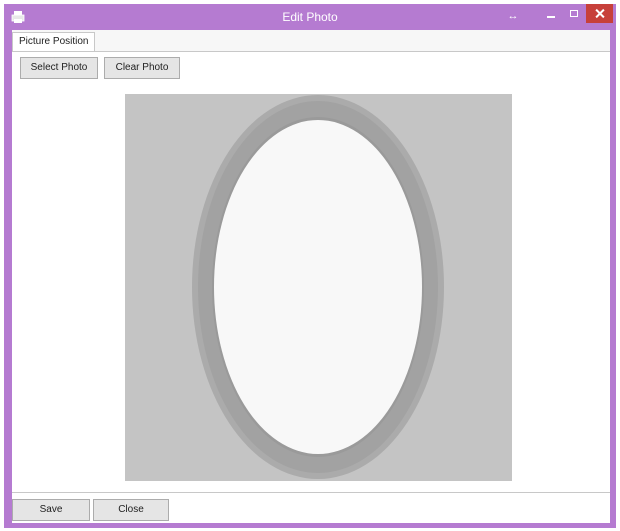 The width and height of the screenshot is (620, 531). What do you see at coordinates (311, 507) in the screenshot?
I see `dialog-footer: Save Close` at bounding box center [311, 507].